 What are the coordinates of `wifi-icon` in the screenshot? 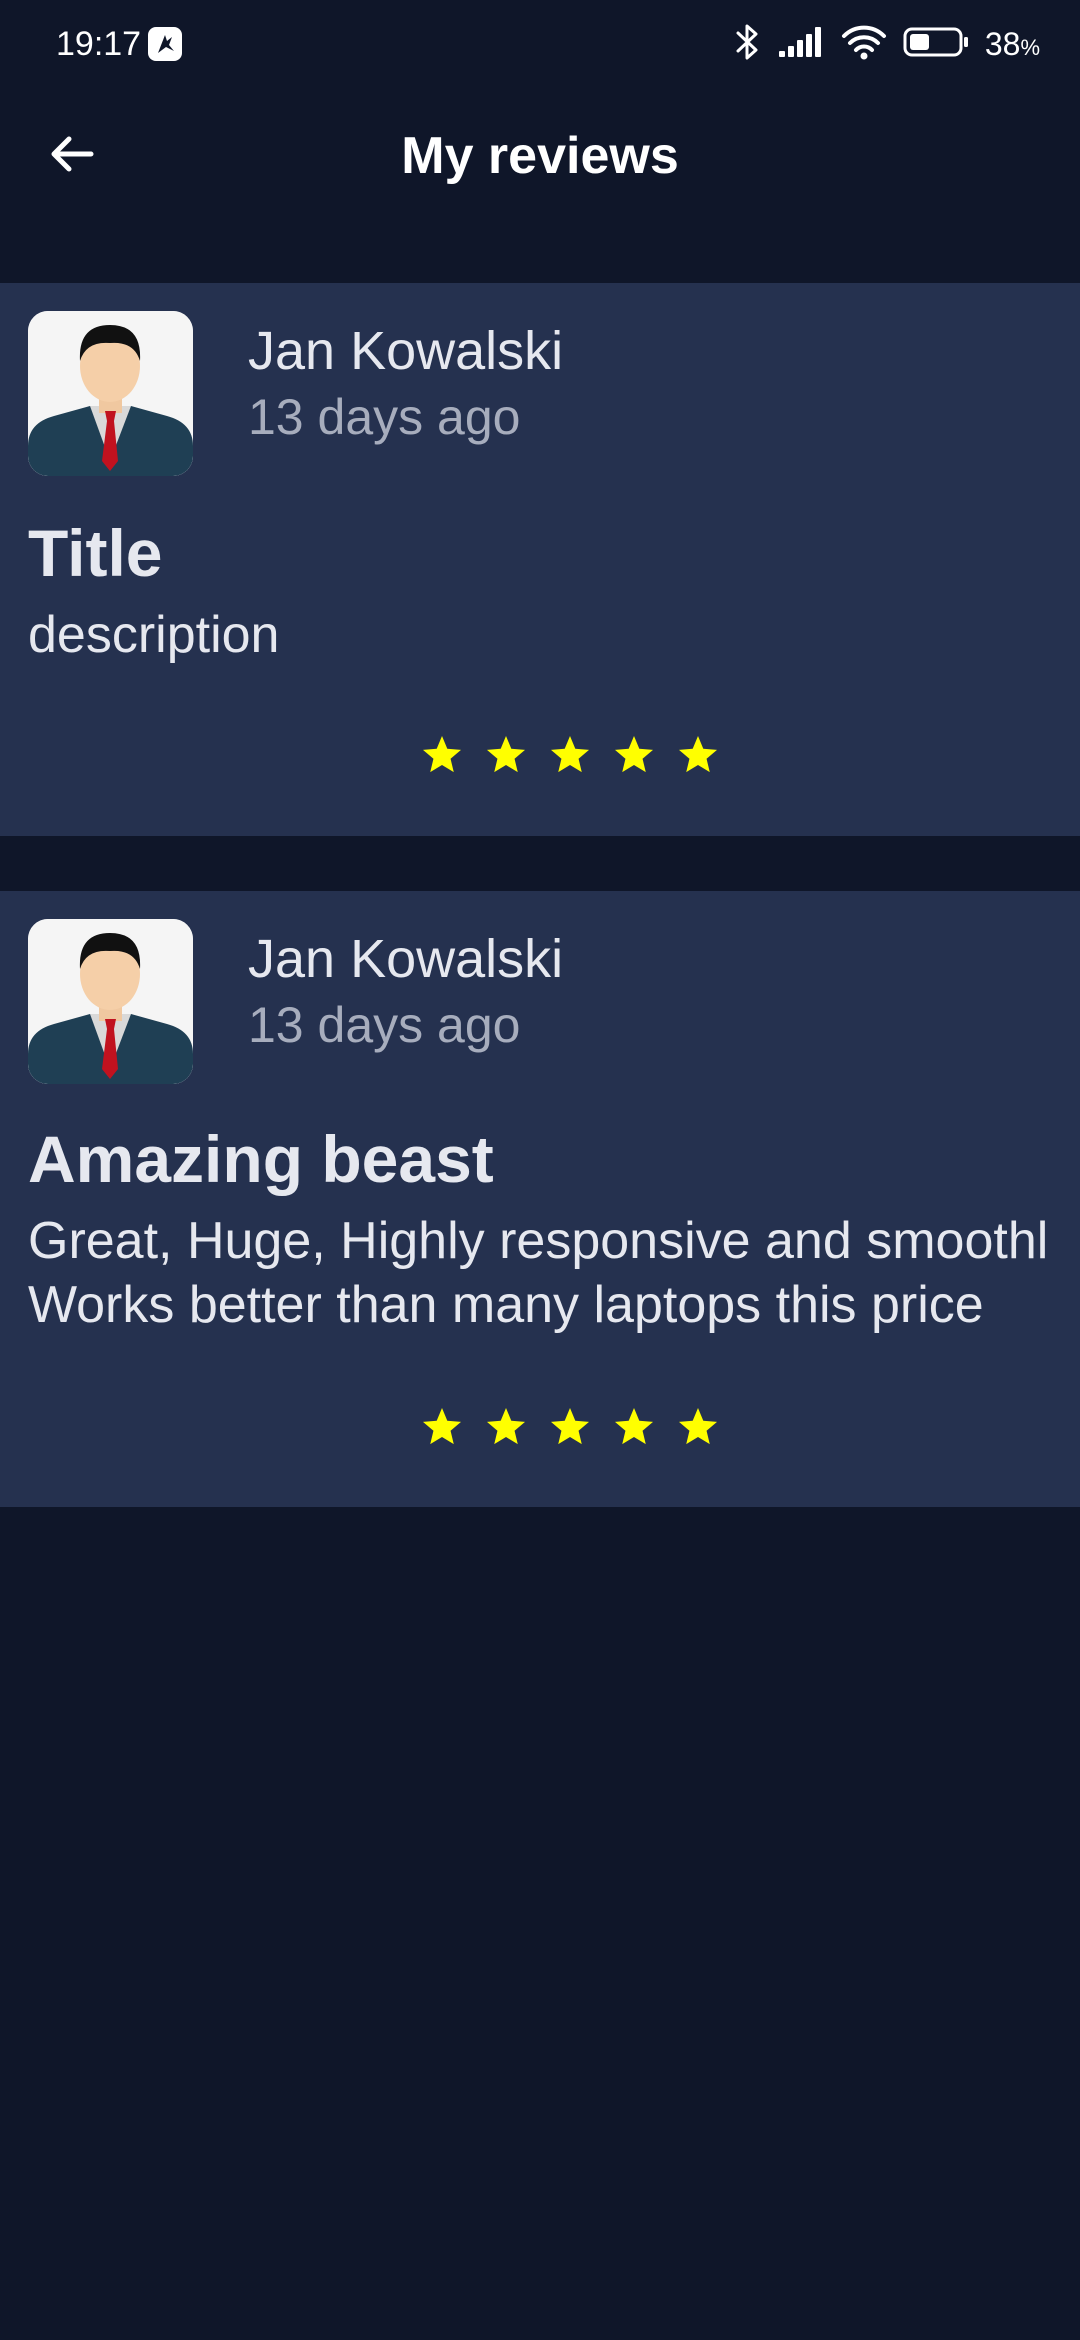 It's located at (864, 44).